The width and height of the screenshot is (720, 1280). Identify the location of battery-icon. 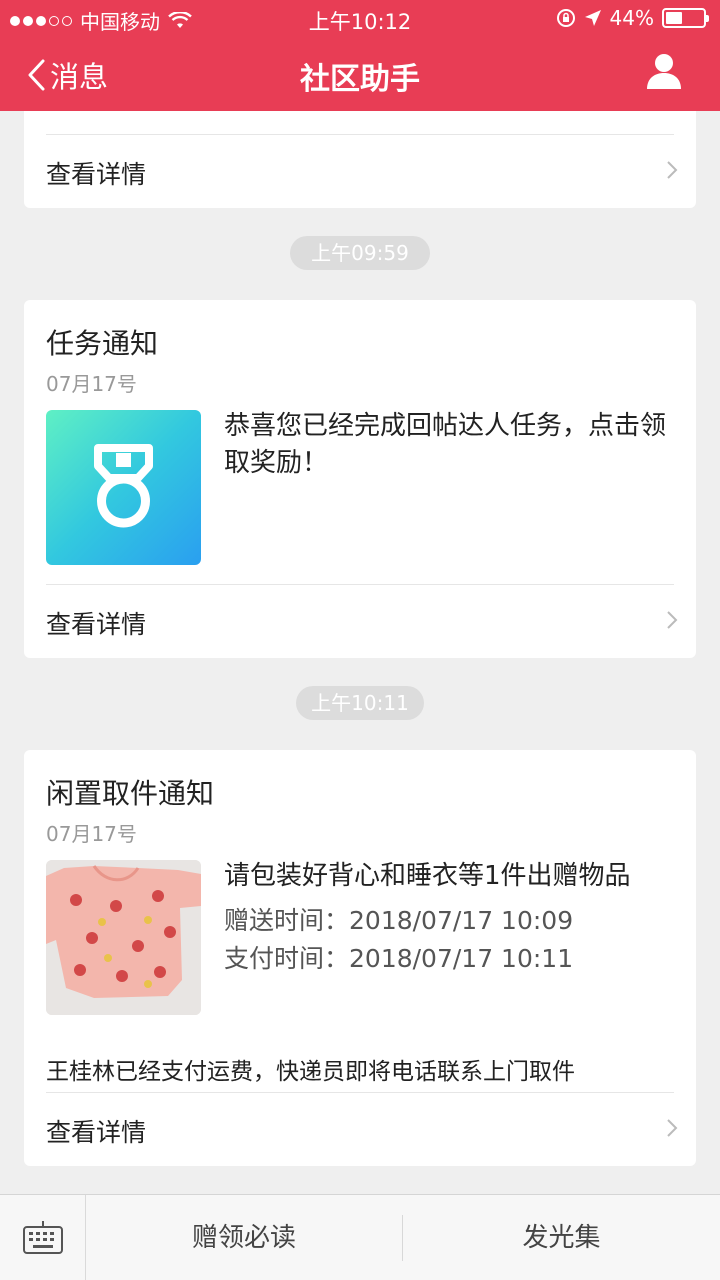
(685, 18).